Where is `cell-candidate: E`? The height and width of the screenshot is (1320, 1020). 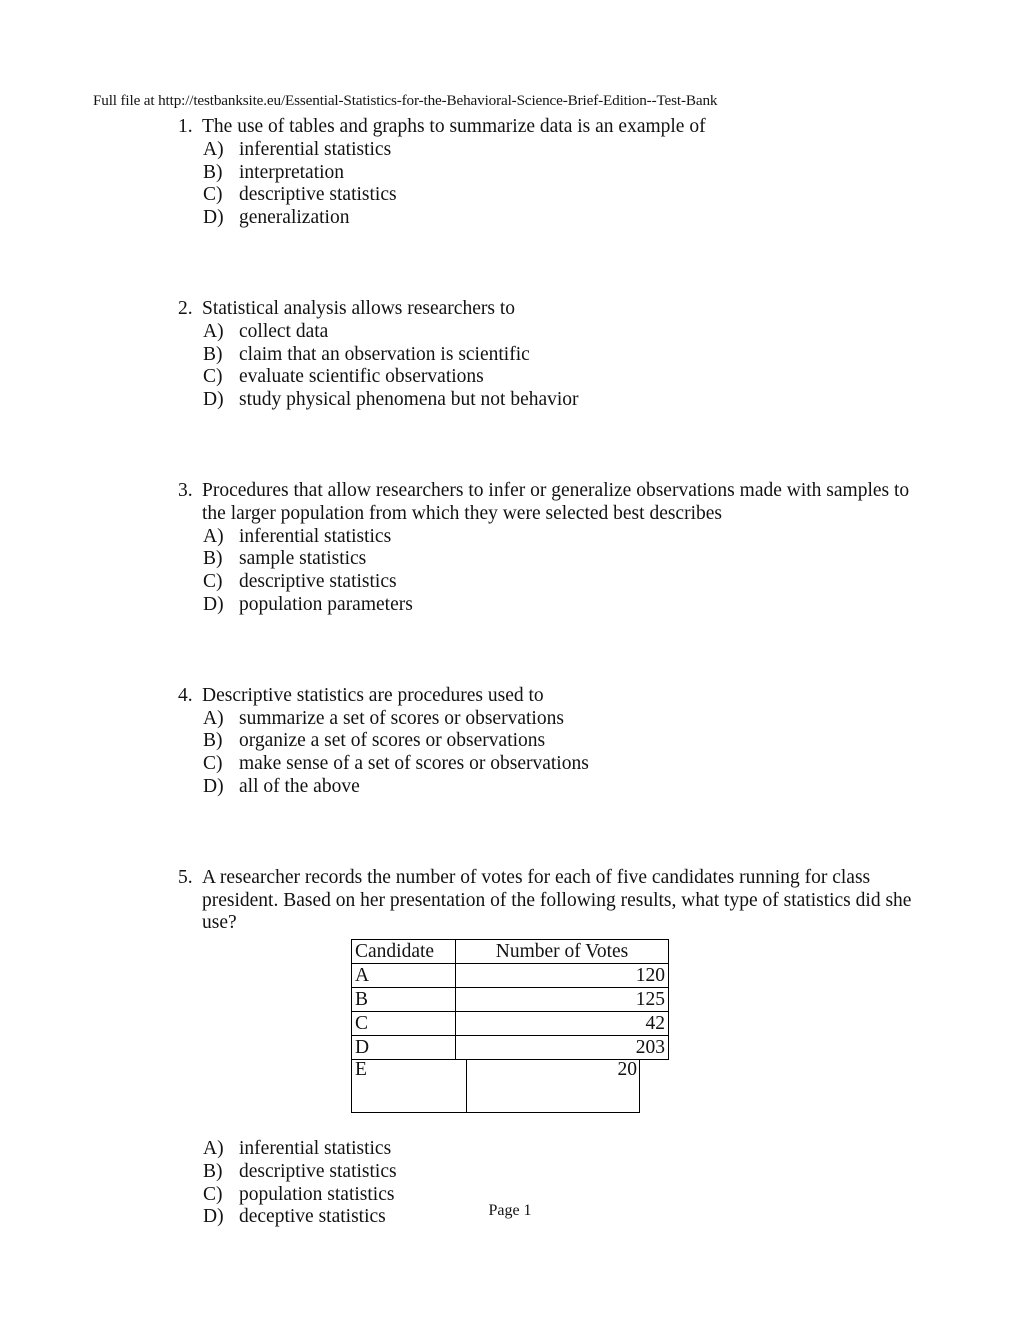
cell-candidate: E is located at coordinates (409, 1086).